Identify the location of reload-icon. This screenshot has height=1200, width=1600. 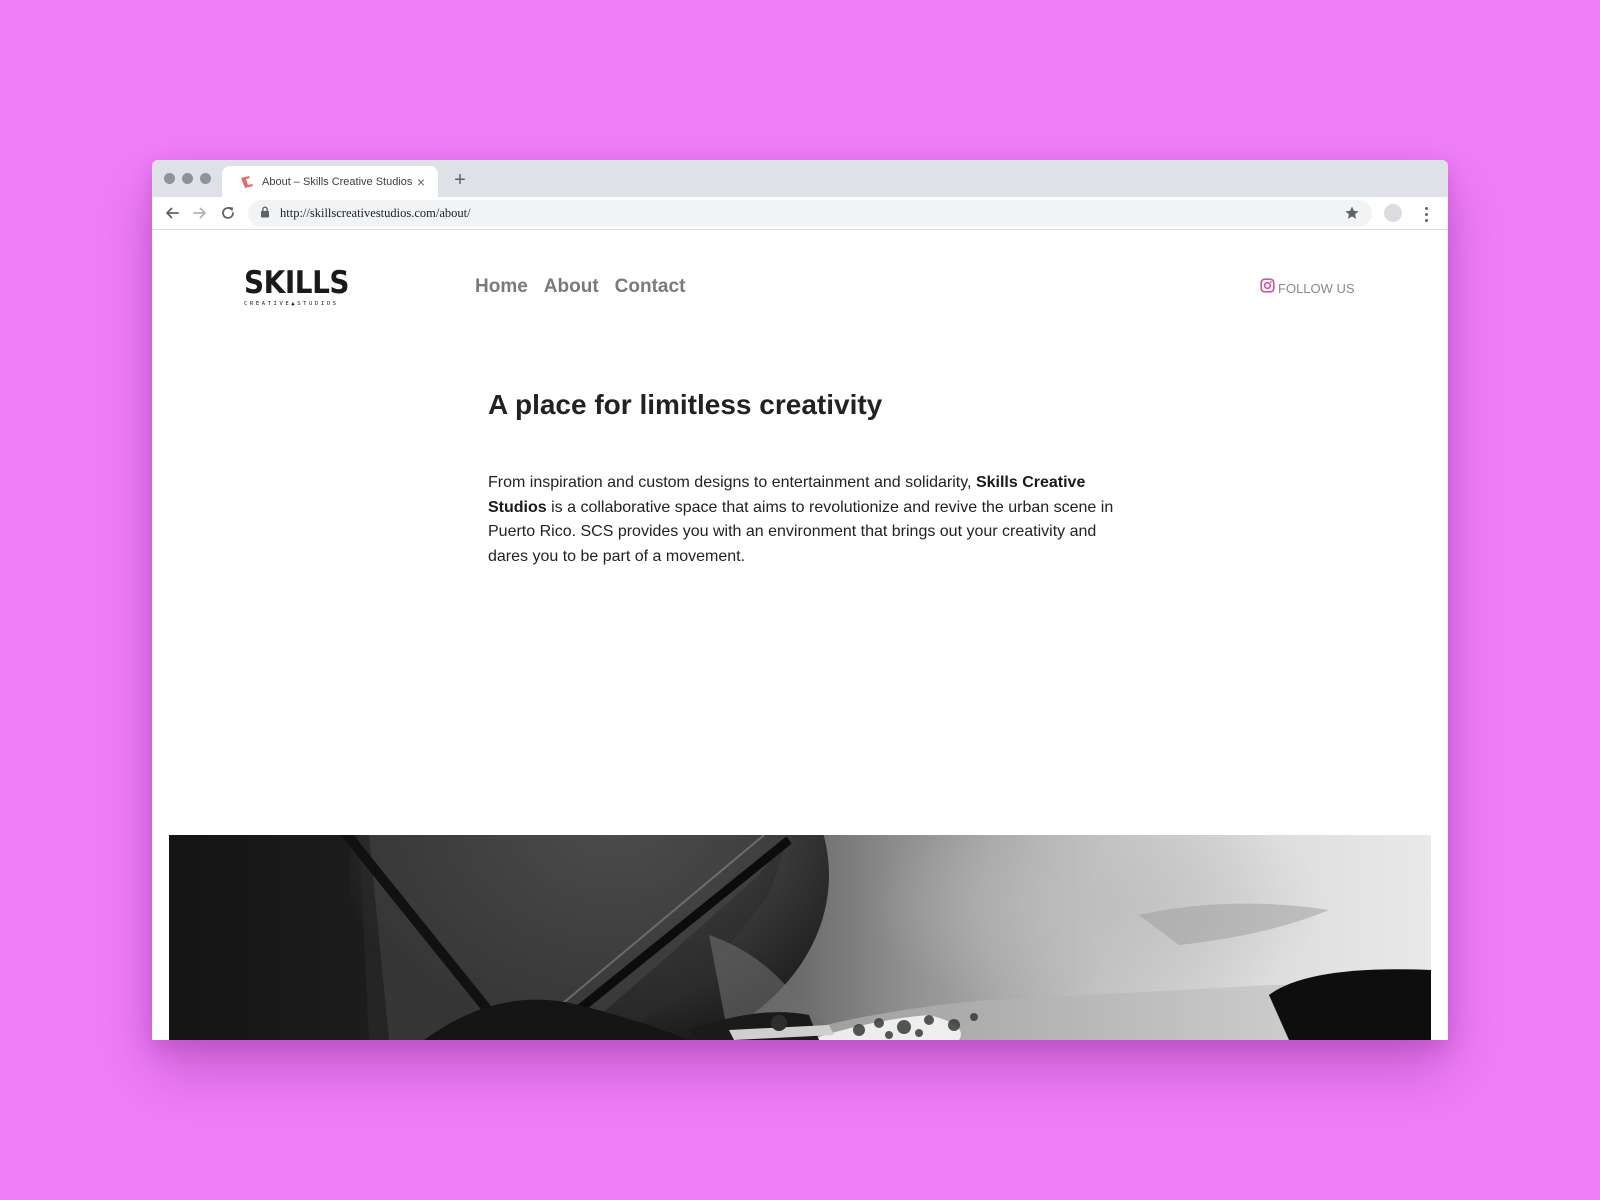
(228, 213).